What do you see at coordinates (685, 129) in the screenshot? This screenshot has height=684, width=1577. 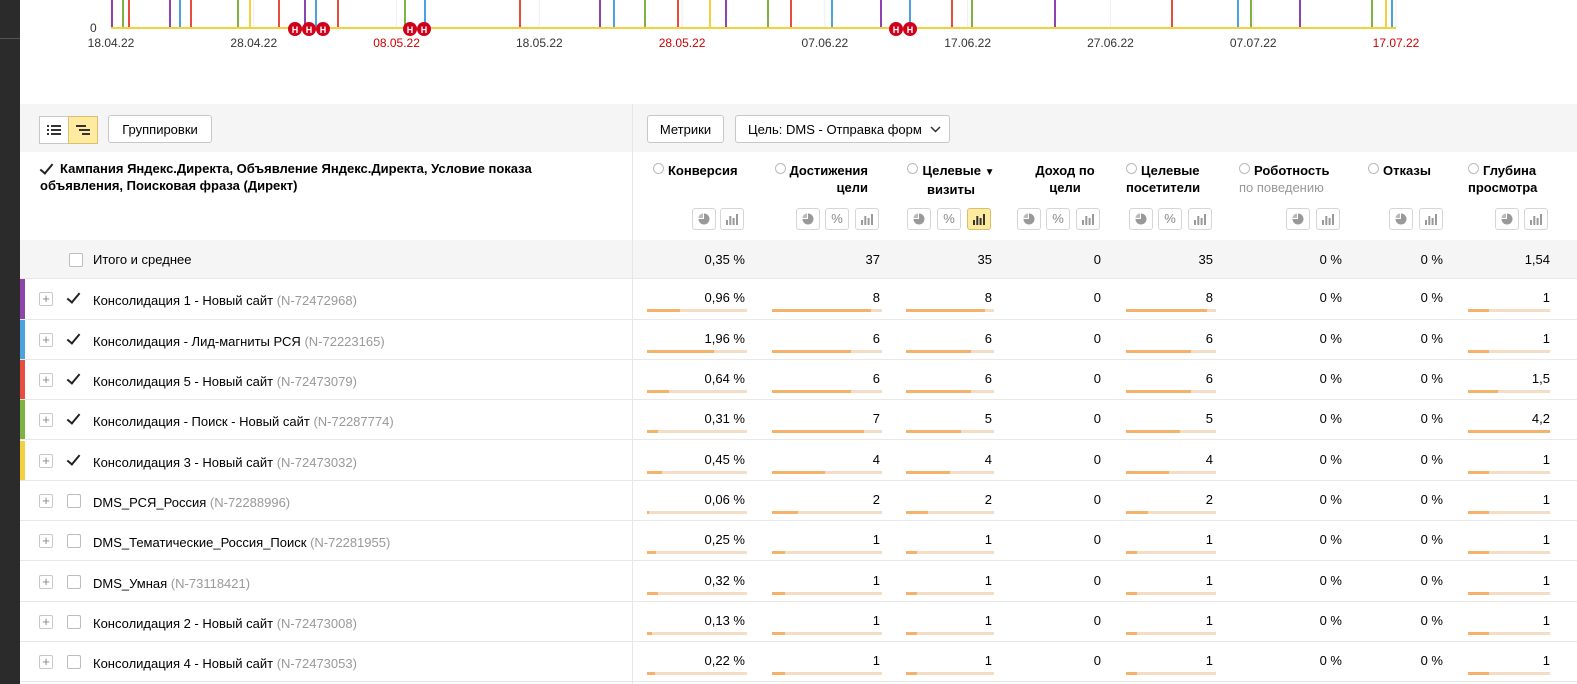 I see `metrics-button: Метрики` at bounding box center [685, 129].